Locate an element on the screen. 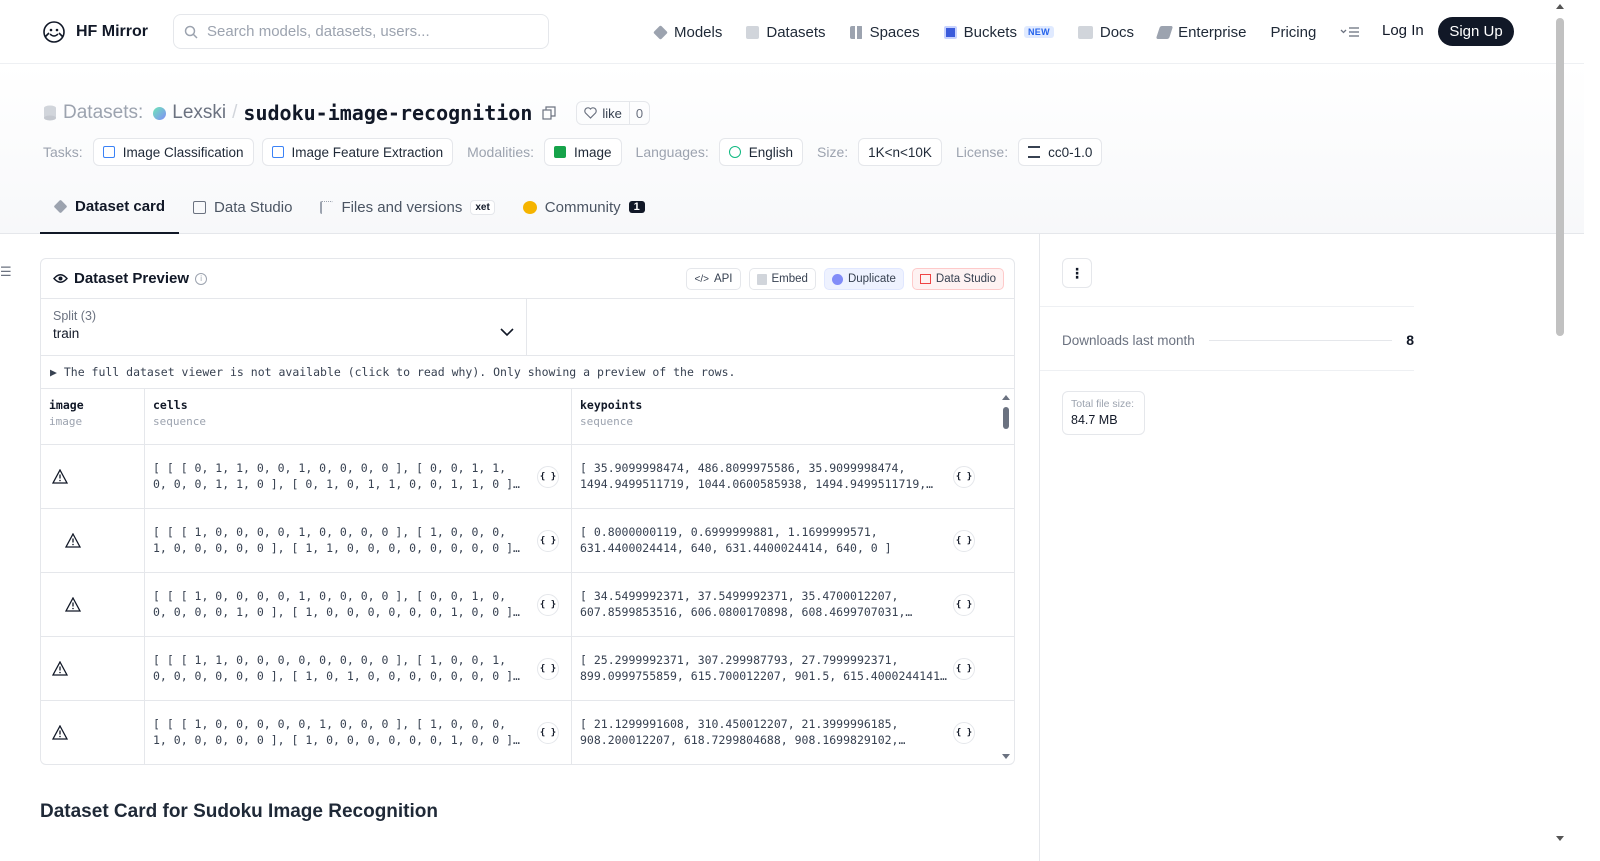 Image resolution: width=1600 pixels, height=861 pixels. preview-actions: </> API Embed Duplicate Data Studio is located at coordinates (845, 279).